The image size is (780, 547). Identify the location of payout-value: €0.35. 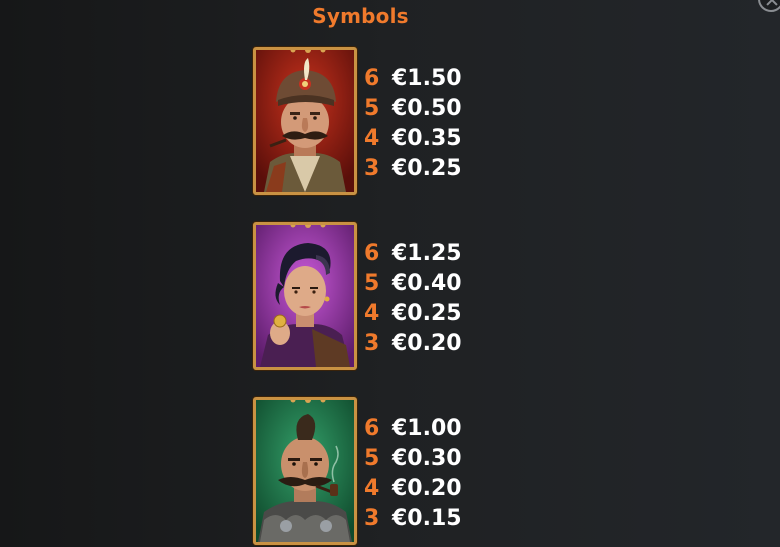
(427, 138).